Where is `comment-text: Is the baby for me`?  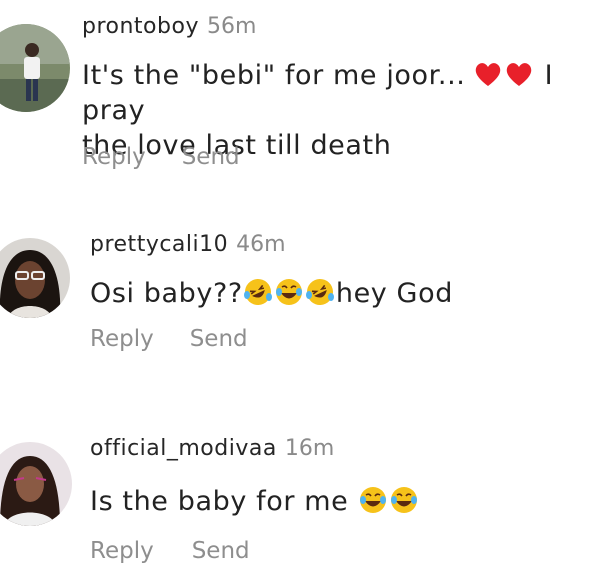 comment-text: Is the baby for me is located at coordinates (345, 501).